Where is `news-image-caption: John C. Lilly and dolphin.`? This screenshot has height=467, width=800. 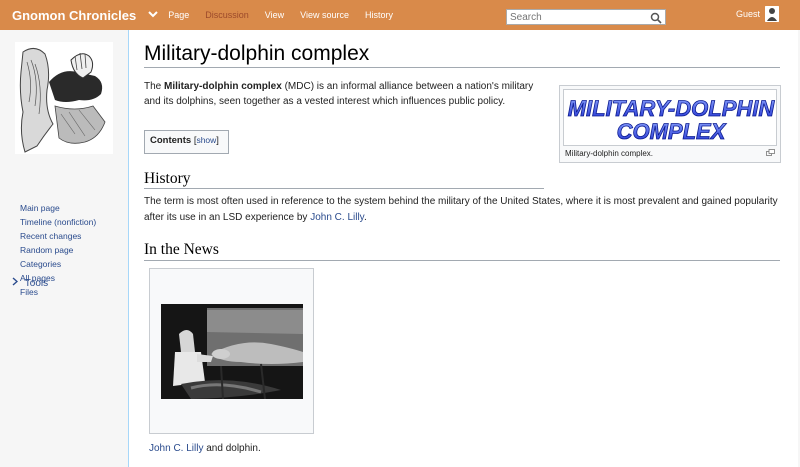
news-image-caption: John C. Lilly and dolphin. is located at coordinates (205, 448).